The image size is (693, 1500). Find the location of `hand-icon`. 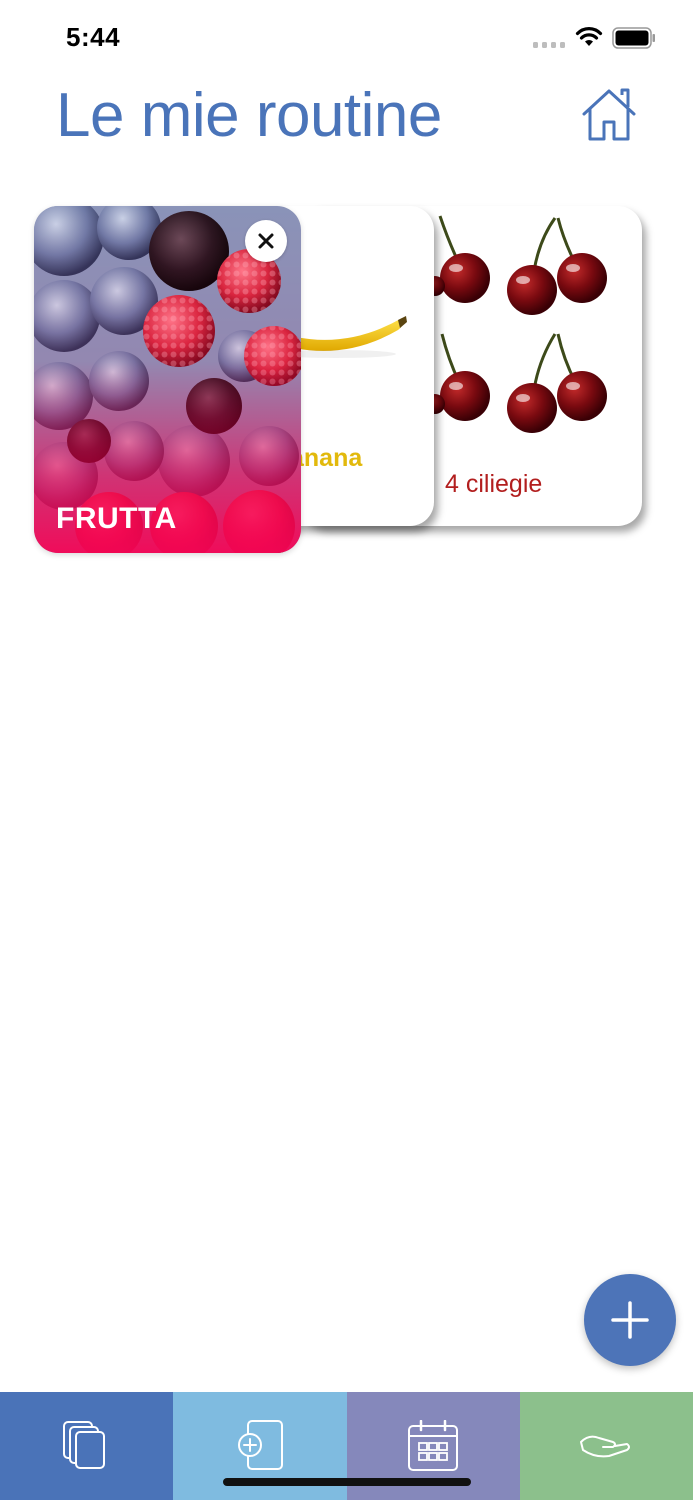

hand-icon is located at coordinates (605, 1446).